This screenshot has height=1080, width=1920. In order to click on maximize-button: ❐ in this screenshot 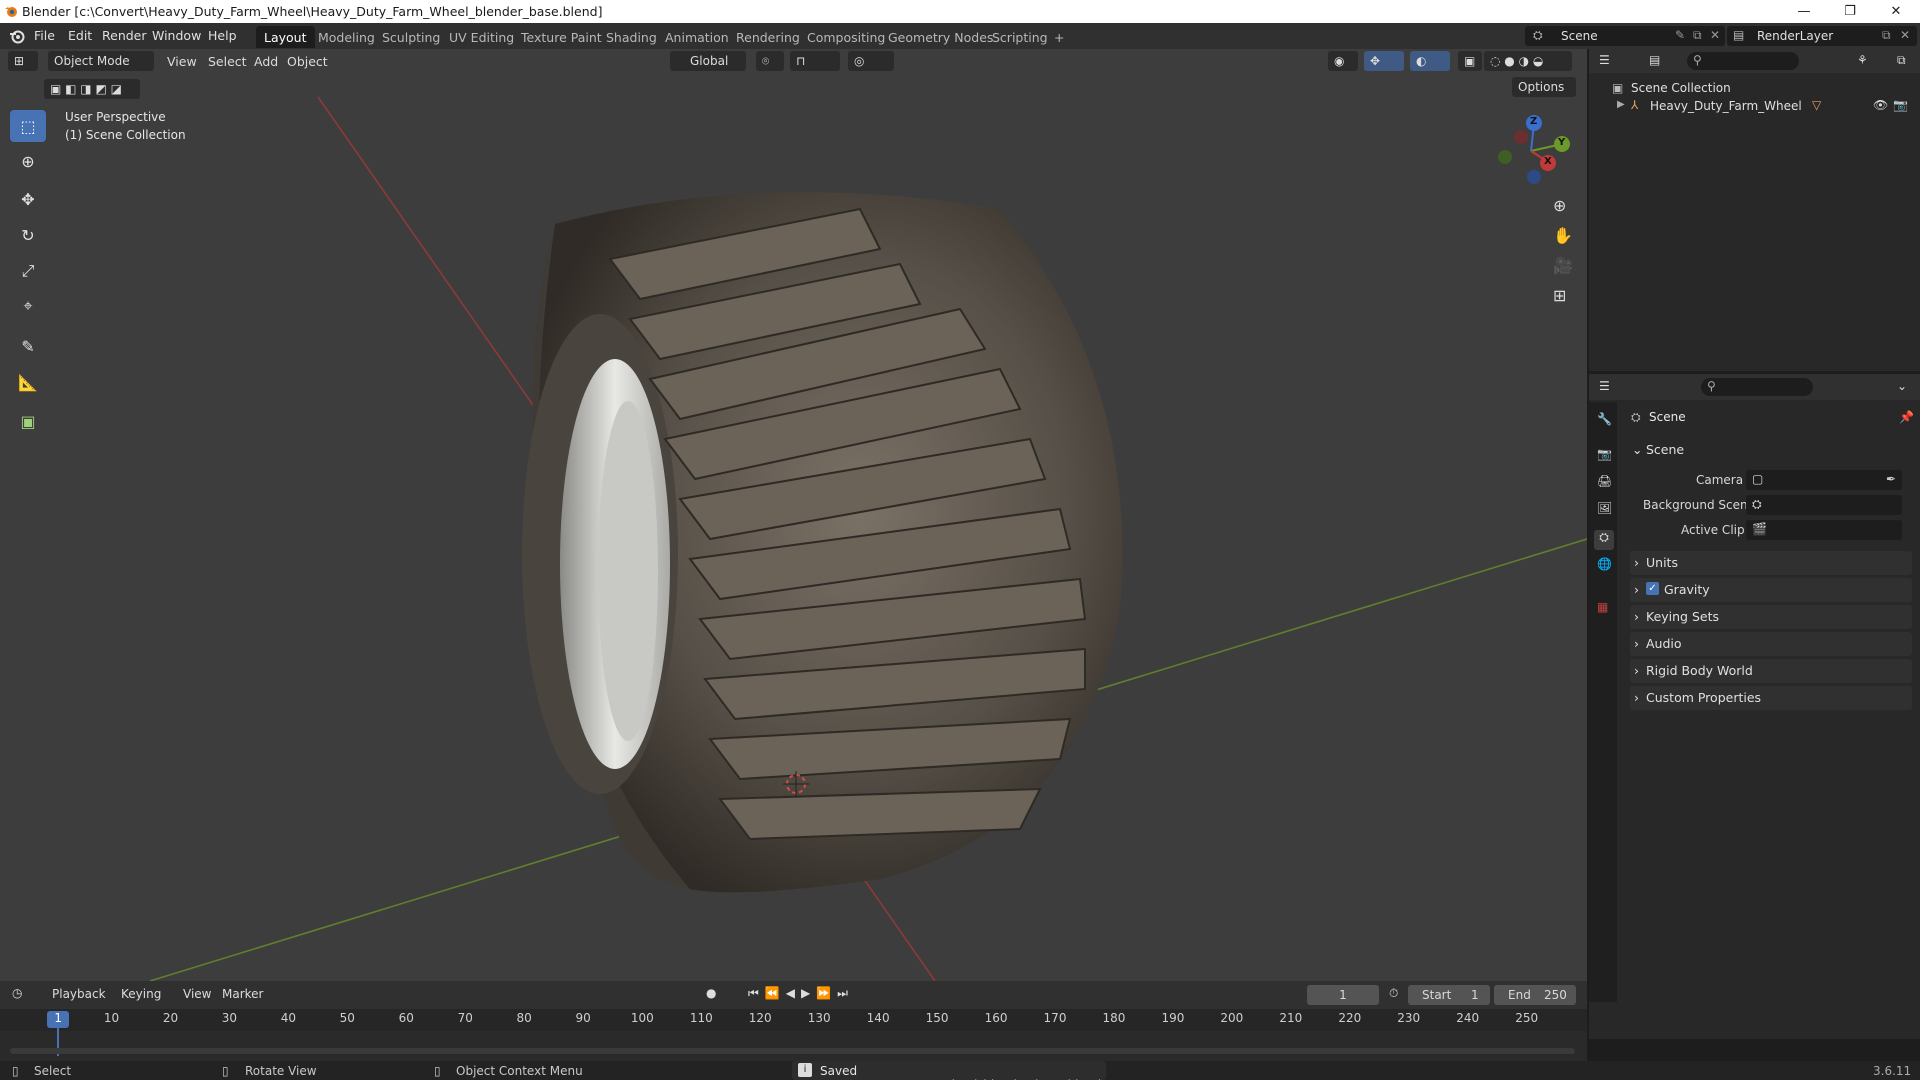, I will do `click(1850, 11)`.